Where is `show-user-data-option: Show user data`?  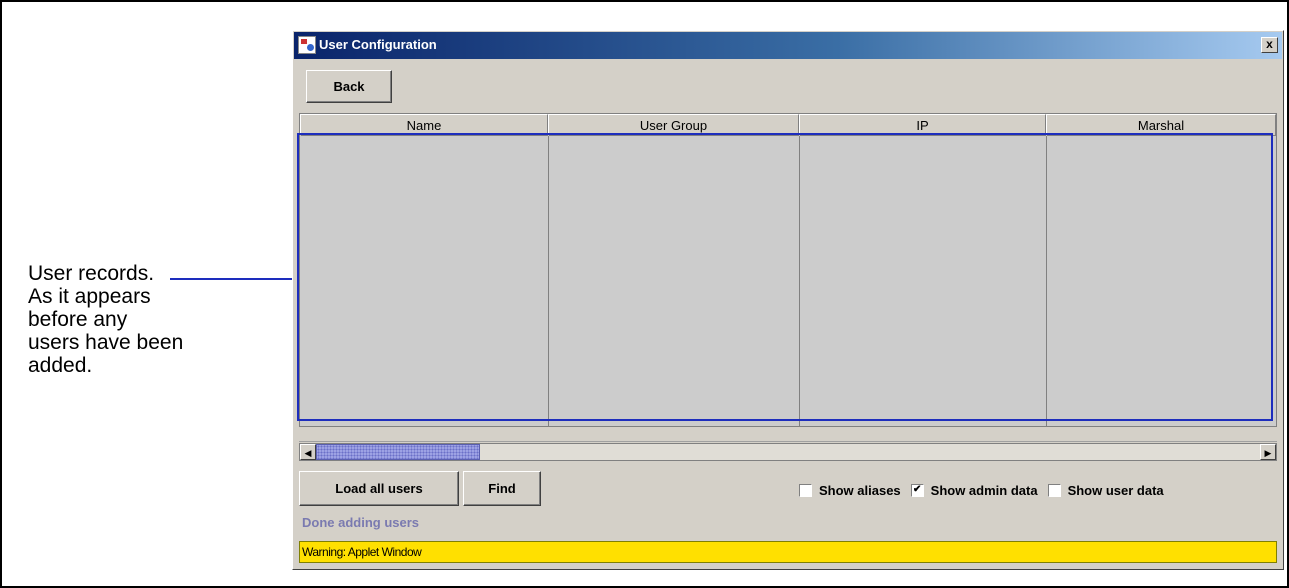
show-user-data-option: Show user data is located at coordinates (1105, 490).